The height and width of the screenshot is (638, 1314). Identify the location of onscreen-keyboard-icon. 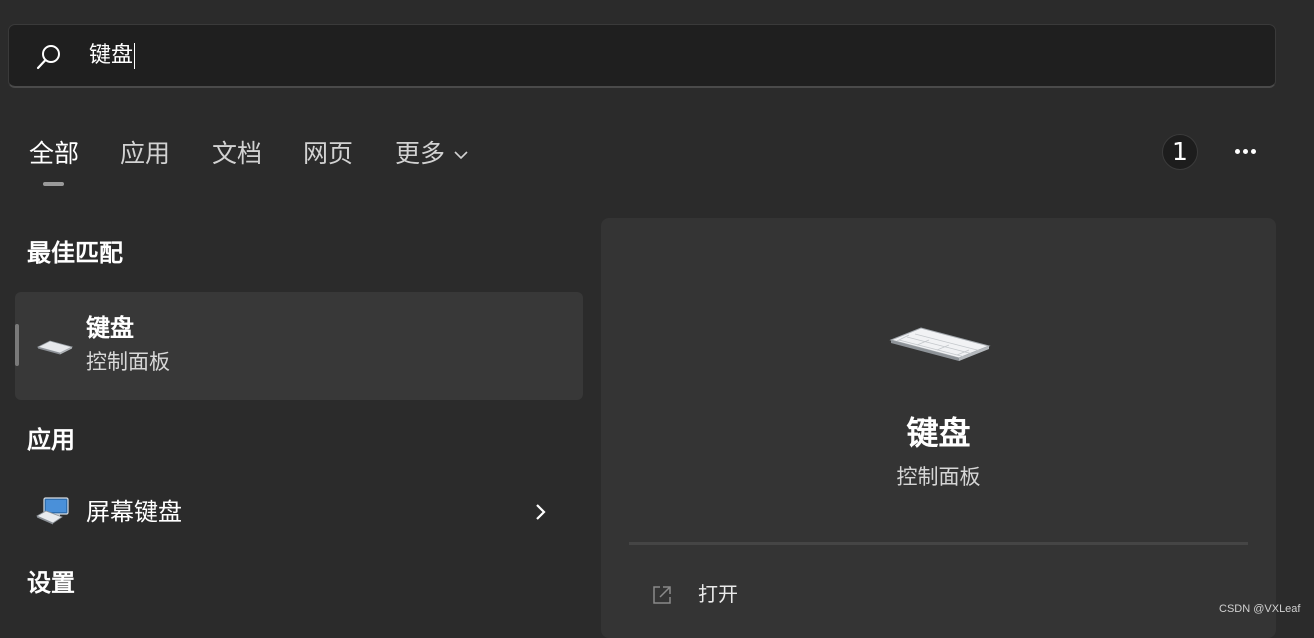
(52, 511).